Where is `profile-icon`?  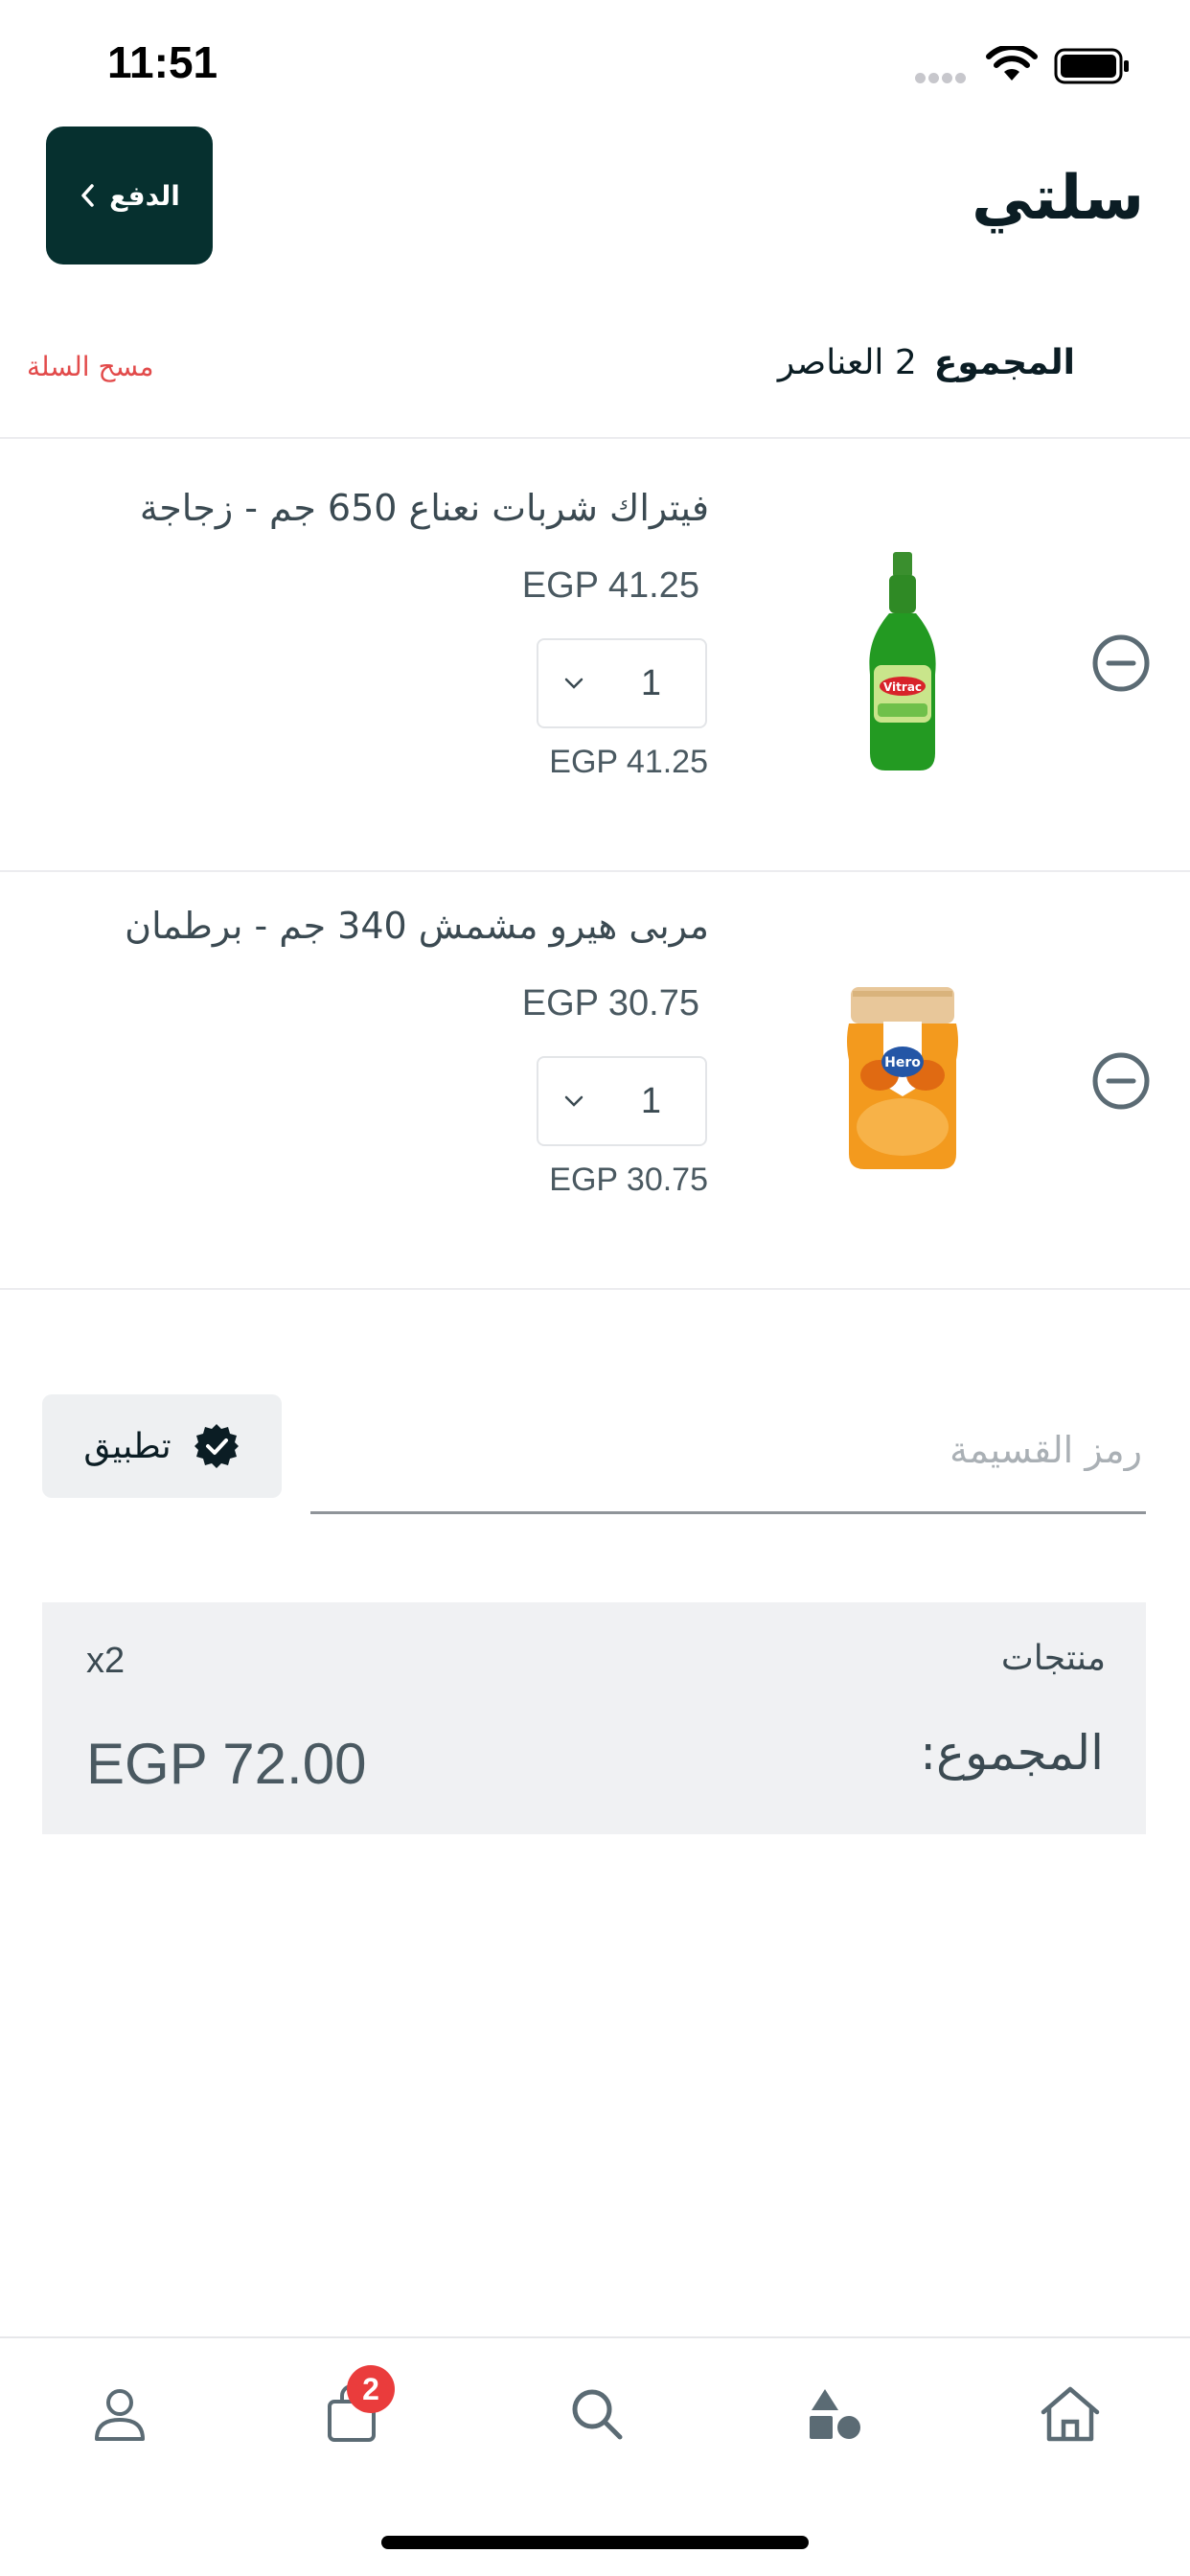 profile-icon is located at coordinates (120, 2415).